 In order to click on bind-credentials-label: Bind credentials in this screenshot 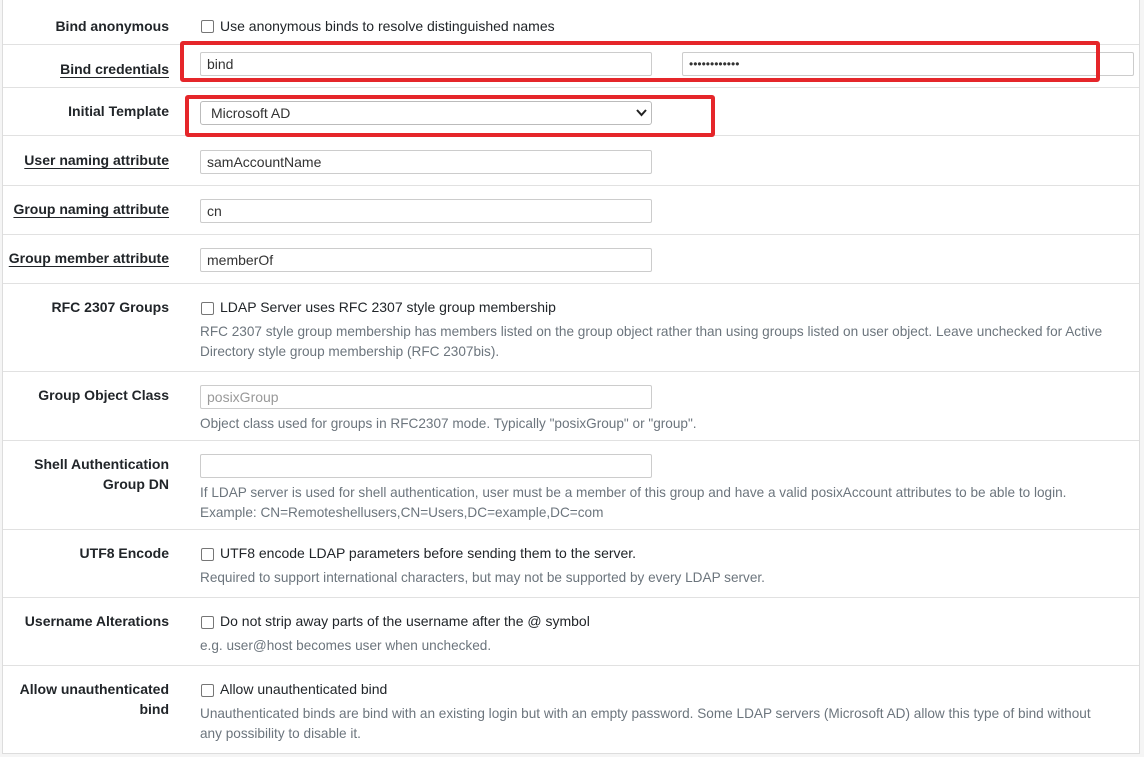, I will do `click(114, 69)`.